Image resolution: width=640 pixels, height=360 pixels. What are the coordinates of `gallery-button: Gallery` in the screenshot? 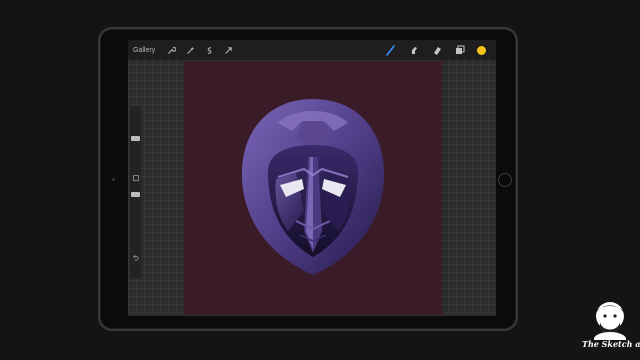 It's located at (144, 50).